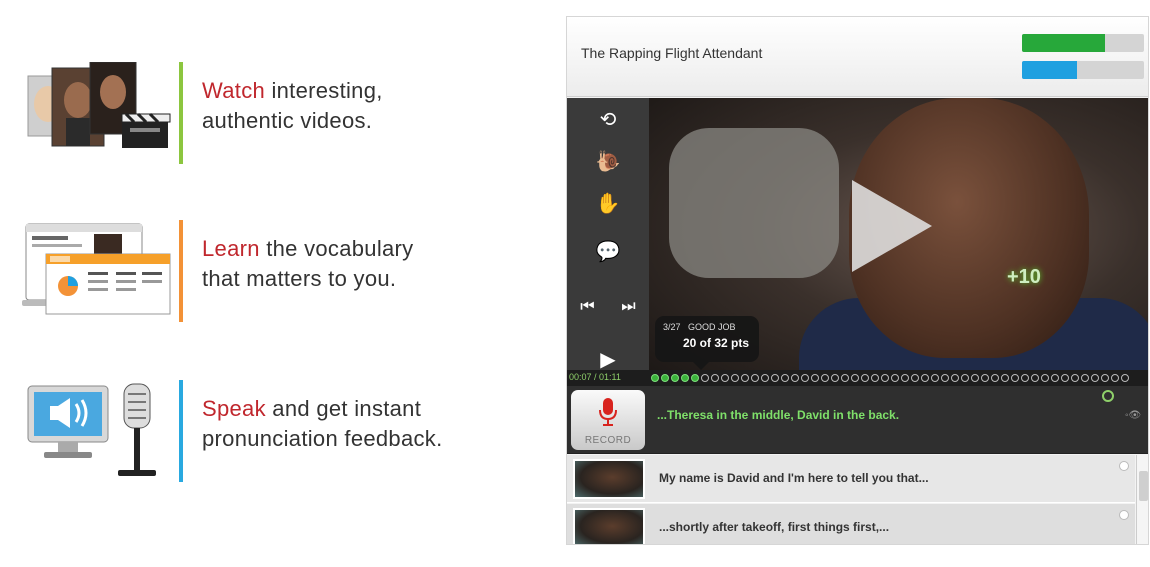 The height and width of the screenshot is (567, 1150). Describe the element at coordinates (892, 226) in the screenshot. I see `big-play-icon` at that location.